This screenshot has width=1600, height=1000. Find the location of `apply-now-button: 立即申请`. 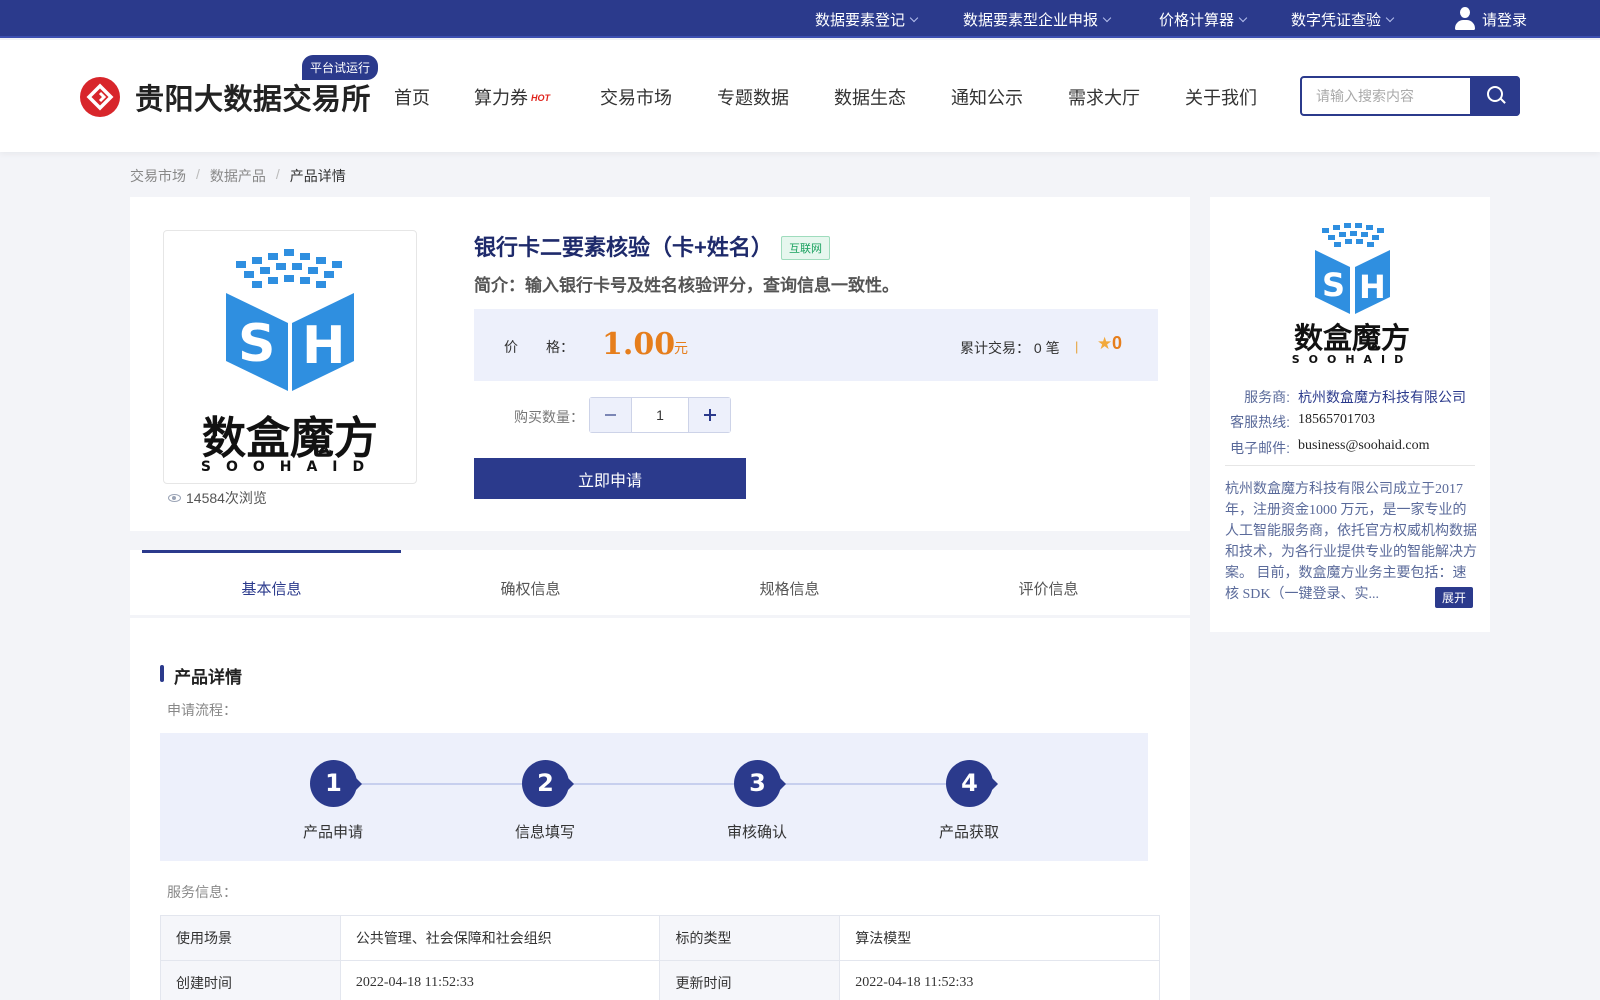

apply-now-button: 立即申请 is located at coordinates (610, 478).